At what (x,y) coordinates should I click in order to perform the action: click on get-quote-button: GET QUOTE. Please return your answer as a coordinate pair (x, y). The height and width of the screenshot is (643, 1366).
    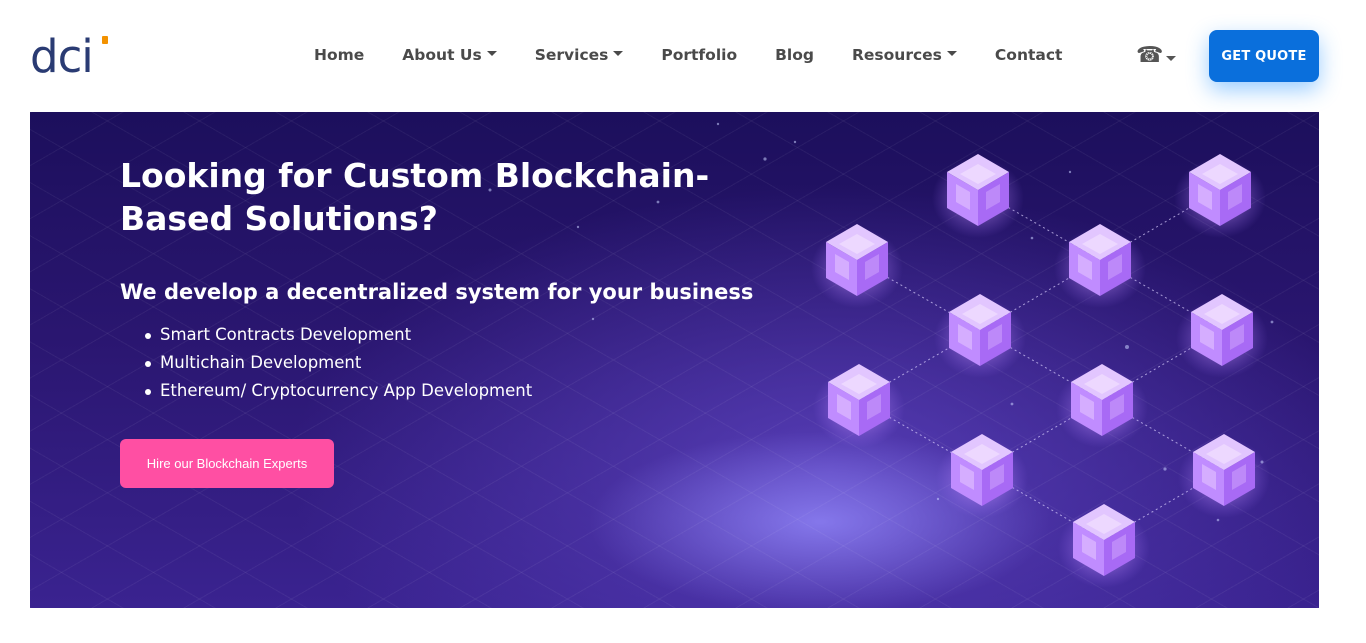
    Looking at the image, I should click on (1264, 56).